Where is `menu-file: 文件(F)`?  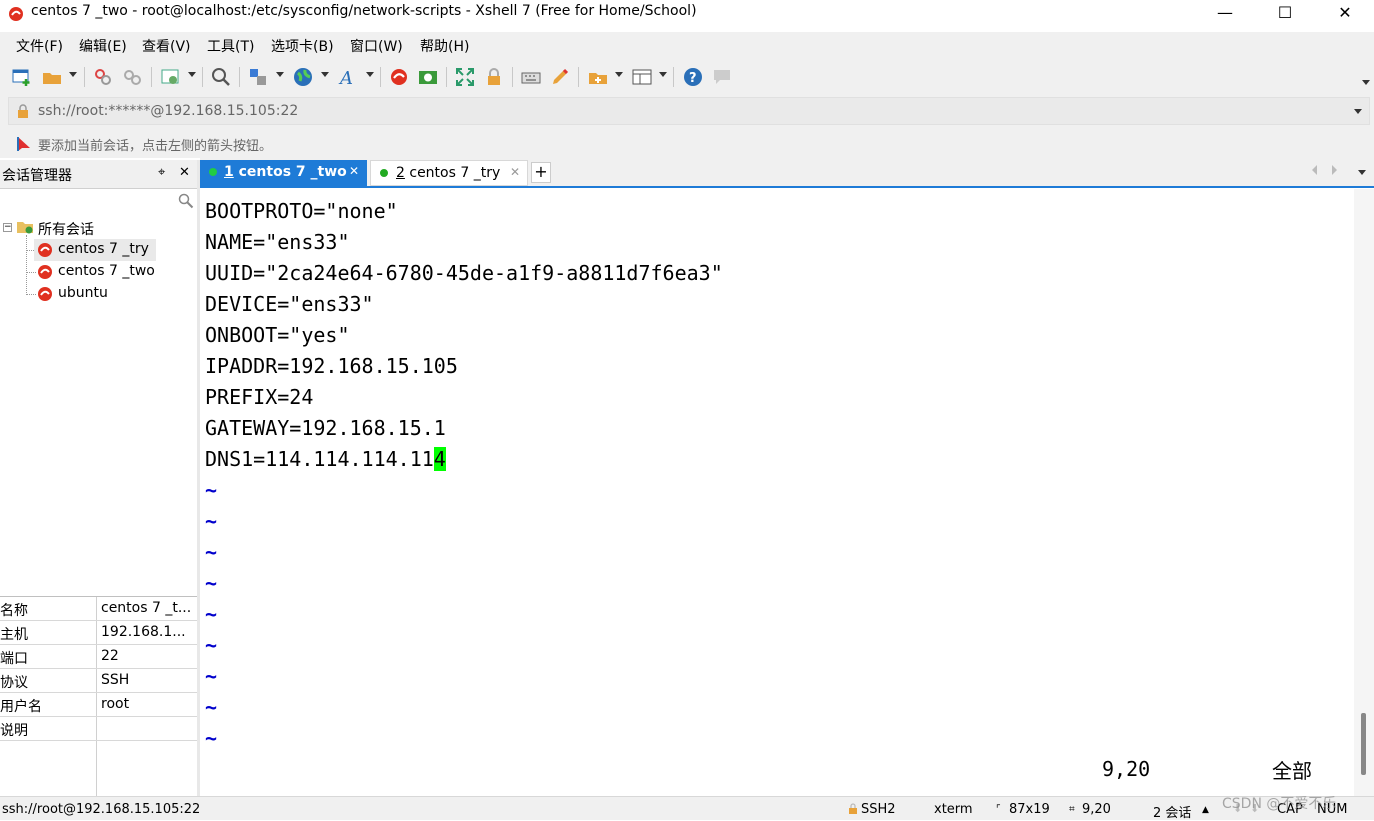 menu-file: 文件(F) is located at coordinates (39, 46).